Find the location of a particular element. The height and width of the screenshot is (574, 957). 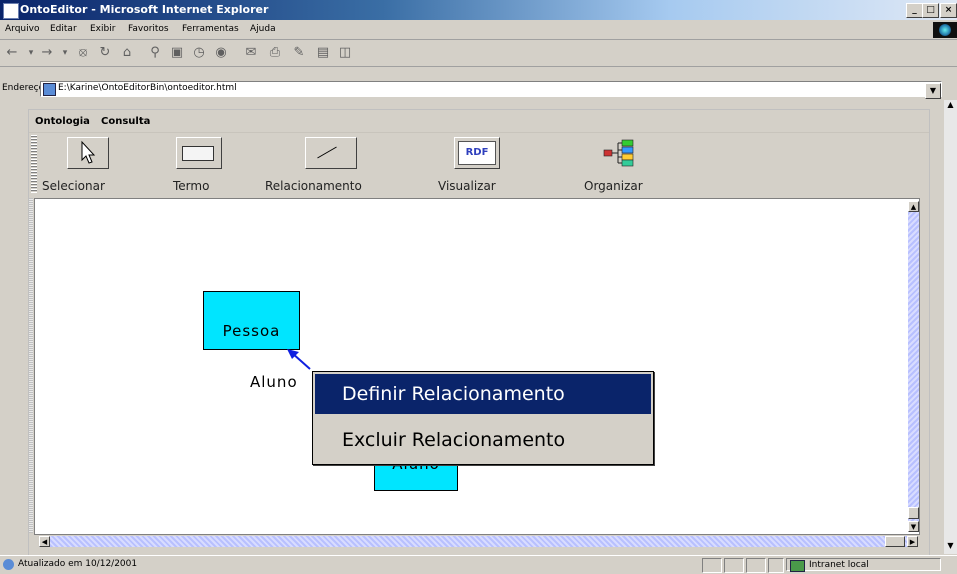

scroll-right-icon: ▶ is located at coordinates (912, 541).